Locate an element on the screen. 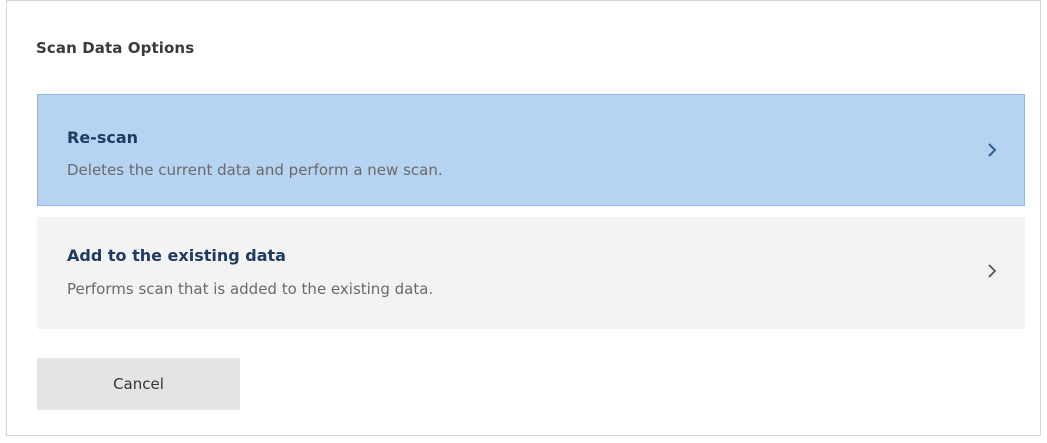 Image resolution: width=1047 pixels, height=443 pixels. cancel-button: Cancel is located at coordinates (138, 384).